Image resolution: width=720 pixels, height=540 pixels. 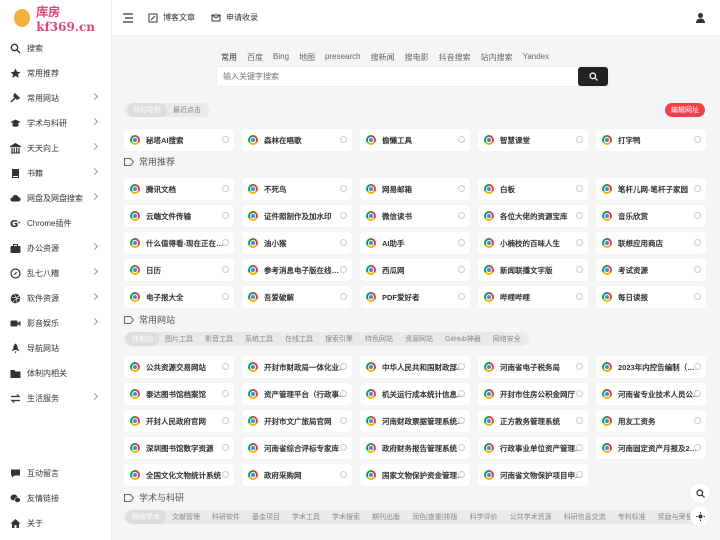 What do you see at coordinates (397, 76) in the screenshot?
I see `search-input` at bounding box center [397, 76].